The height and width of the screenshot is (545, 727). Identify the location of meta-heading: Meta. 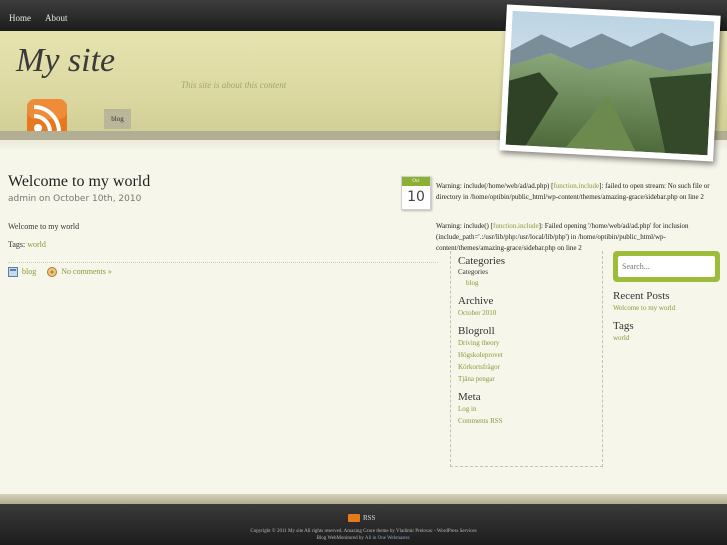
(469, 397).